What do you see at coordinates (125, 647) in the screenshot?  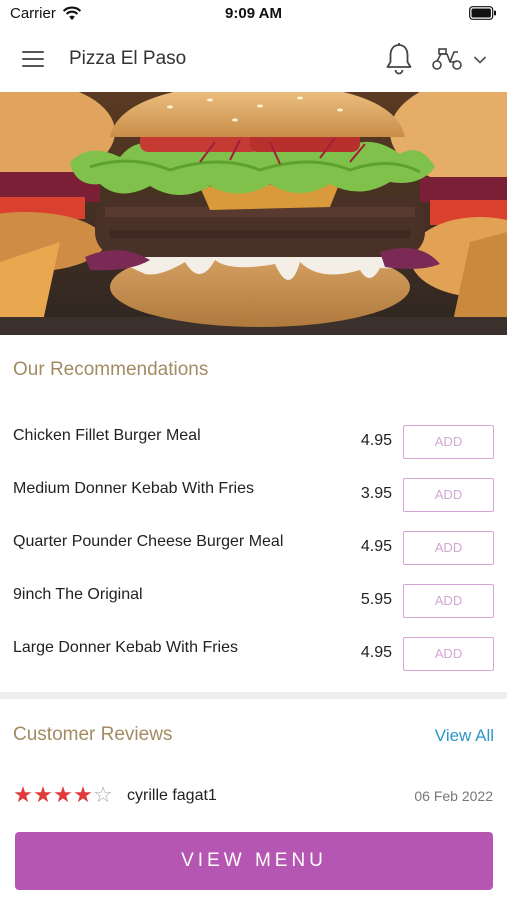 I see `item-name: Large Donner Kebab With Fries` at bounding box center [125, 647].